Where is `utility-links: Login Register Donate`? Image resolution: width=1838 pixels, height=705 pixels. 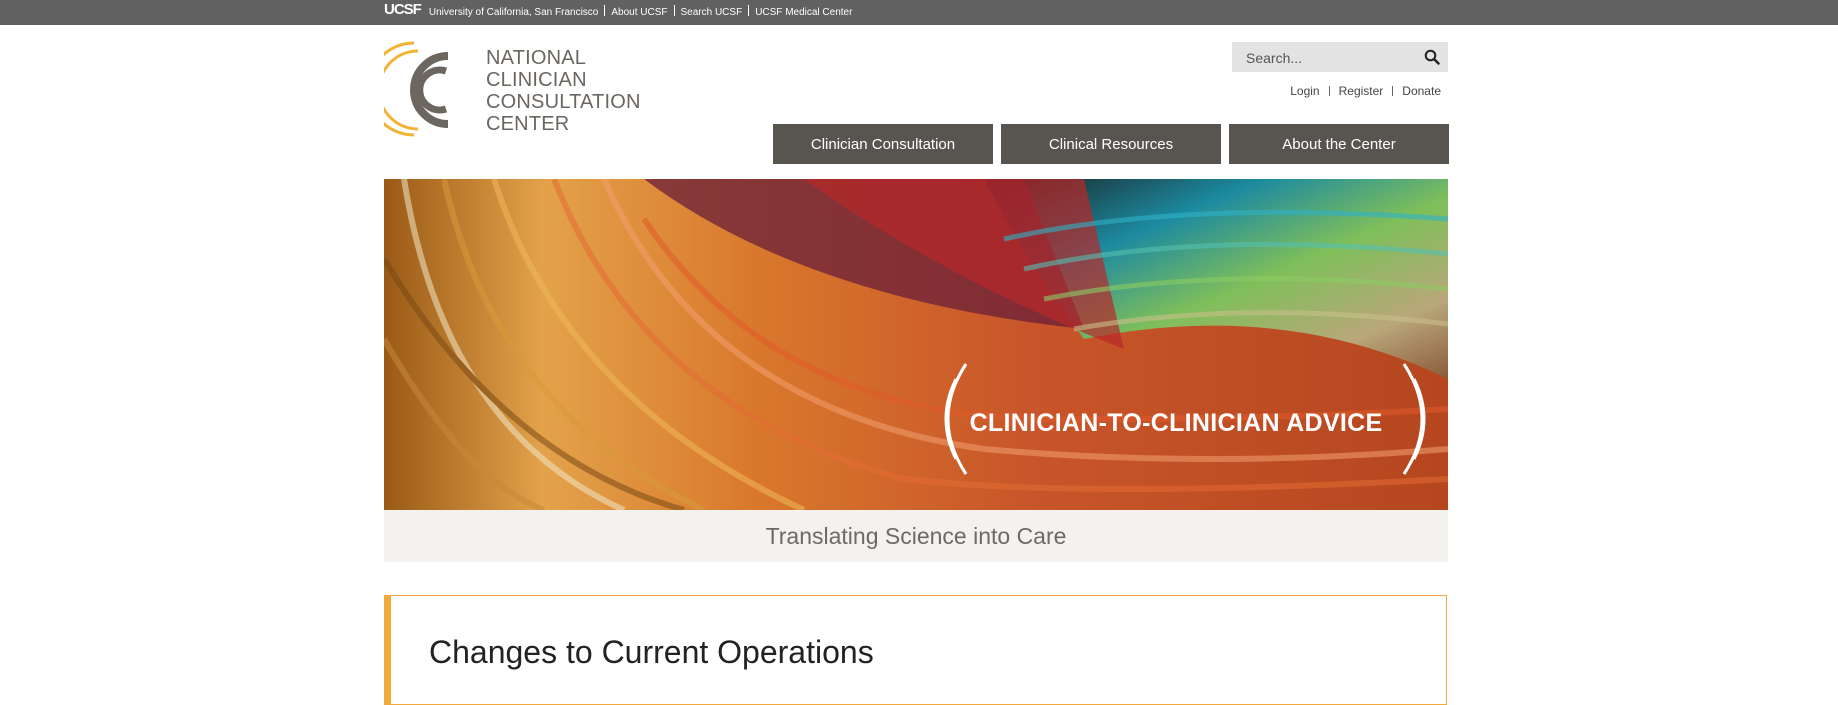 utility-links: Login Register Donate is located at coordinates (1365, 91).